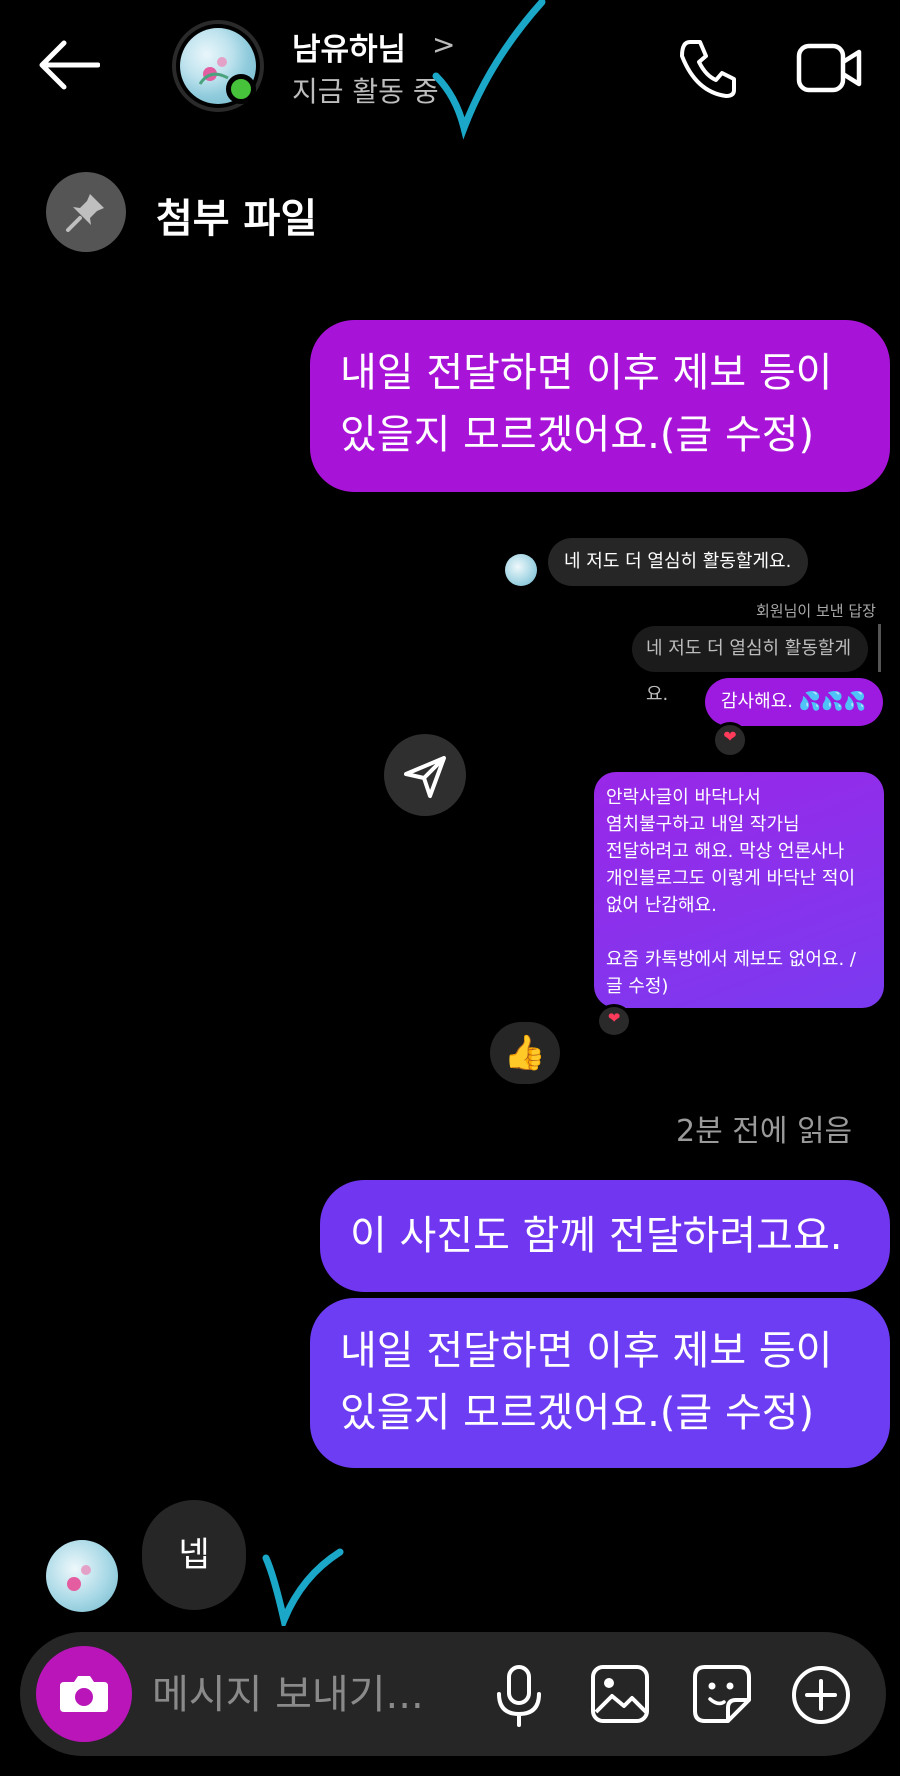 This screenshot has height=1776, width=900. Describe the element at coordinates (794, 702) in the screenshot. I see `sent-message-bubble: 감사해요. 💦💦💦` at that location.